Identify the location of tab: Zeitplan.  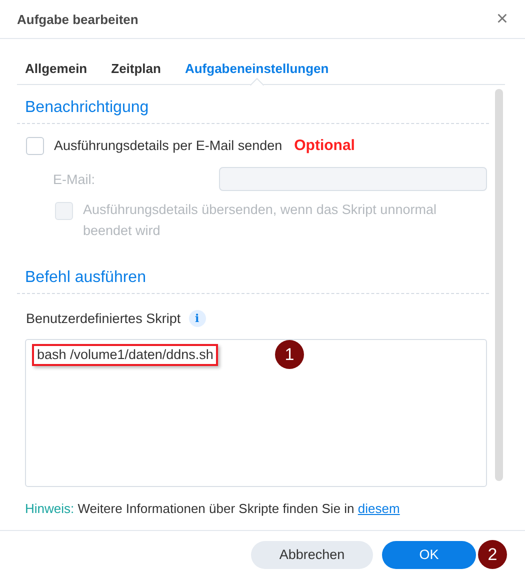
(136, 68).